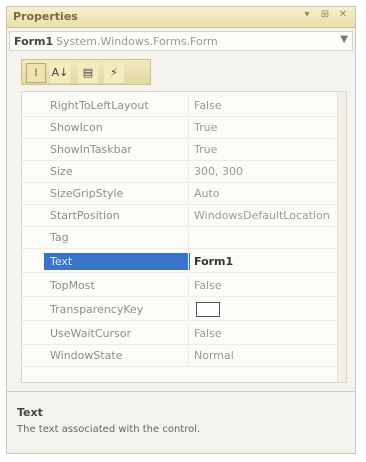 Image resolution: width=366 pixels, height=462 pixels. Describe the element at coordinates (61, 171) in the screenshot. I see `property-name: Size` at that location.